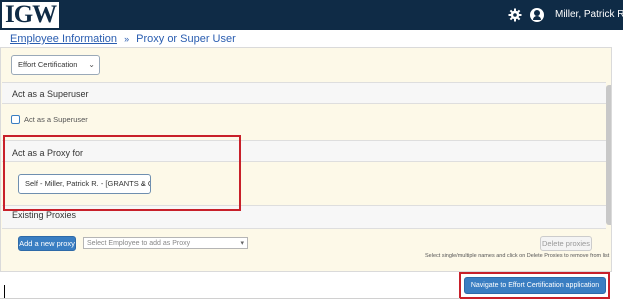  I want to click on application-select: Effort Certification ⌄, so click(55, 65).